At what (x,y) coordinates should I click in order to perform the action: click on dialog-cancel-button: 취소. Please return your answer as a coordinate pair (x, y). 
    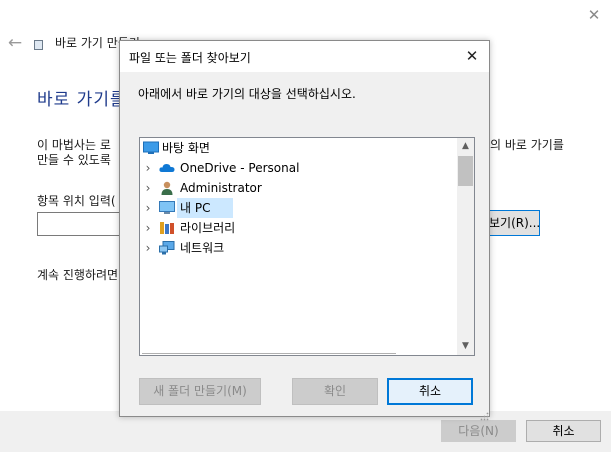
    Looking at the image, I should click on (430, 391).